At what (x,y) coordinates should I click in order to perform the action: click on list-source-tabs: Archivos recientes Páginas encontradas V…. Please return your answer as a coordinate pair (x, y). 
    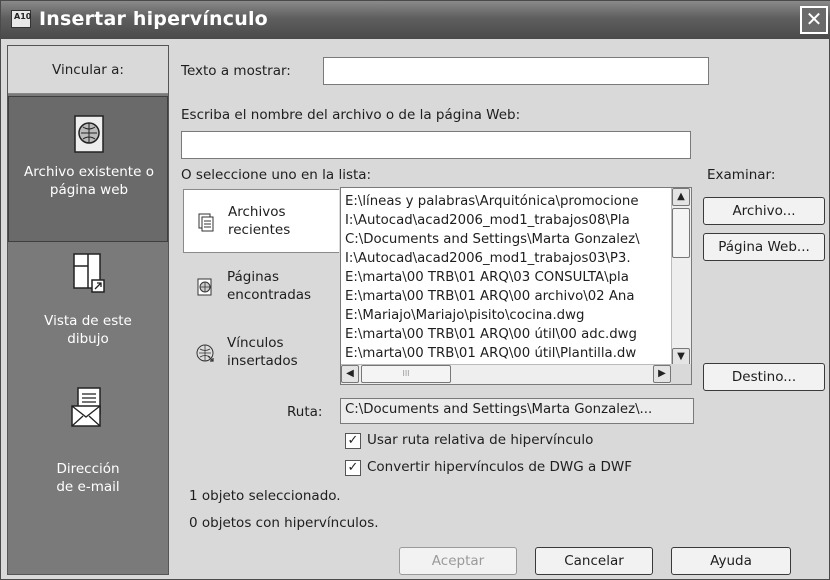
    Looking at the image, I should click on (259, 286).